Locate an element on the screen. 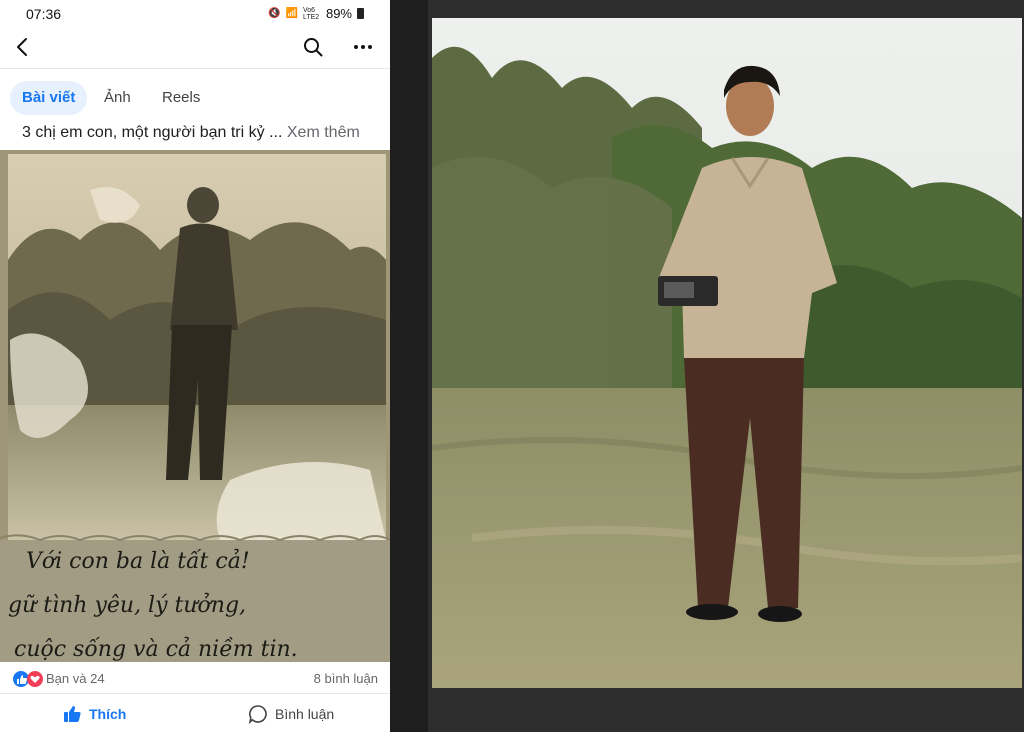  top-nav is located at coordinates (195, 48).